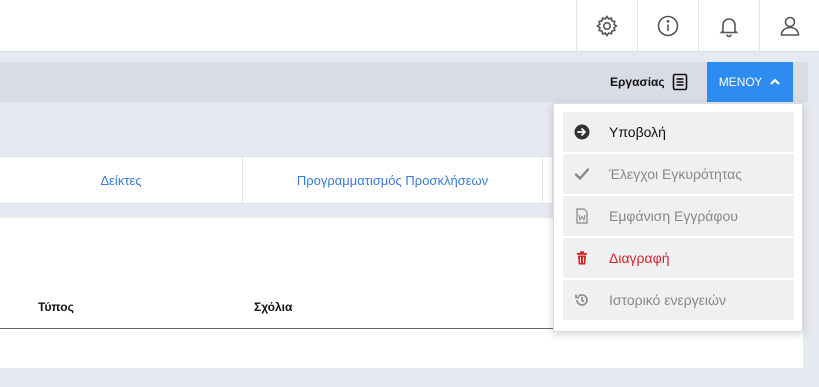 The height and width of the screenshot is (387, 819). Describe the element at coordinates (582, 216) in the screenshot. I see `word-document-icon` at that location.